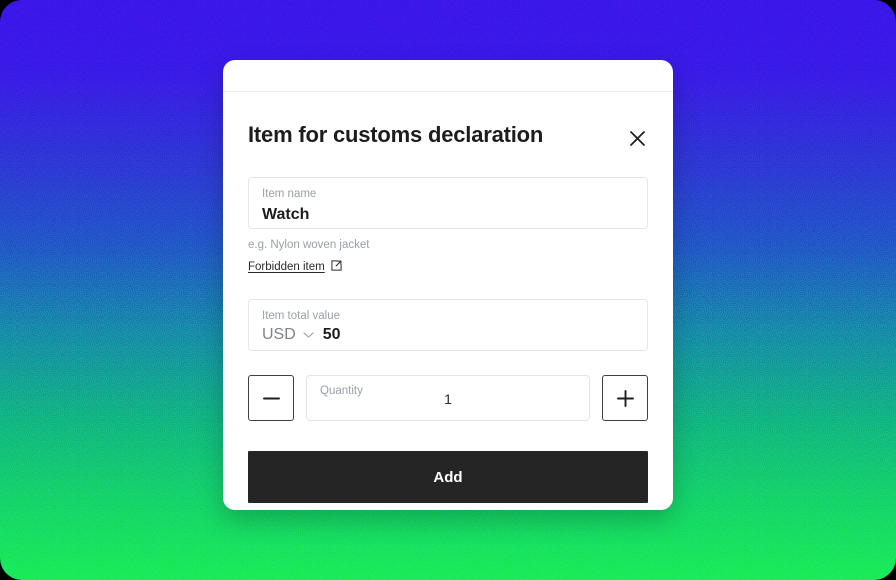  What do you see at coordinates (448, 76) in the screenshot?
I see `modal-top-divider` at bounding box center [448, 76].